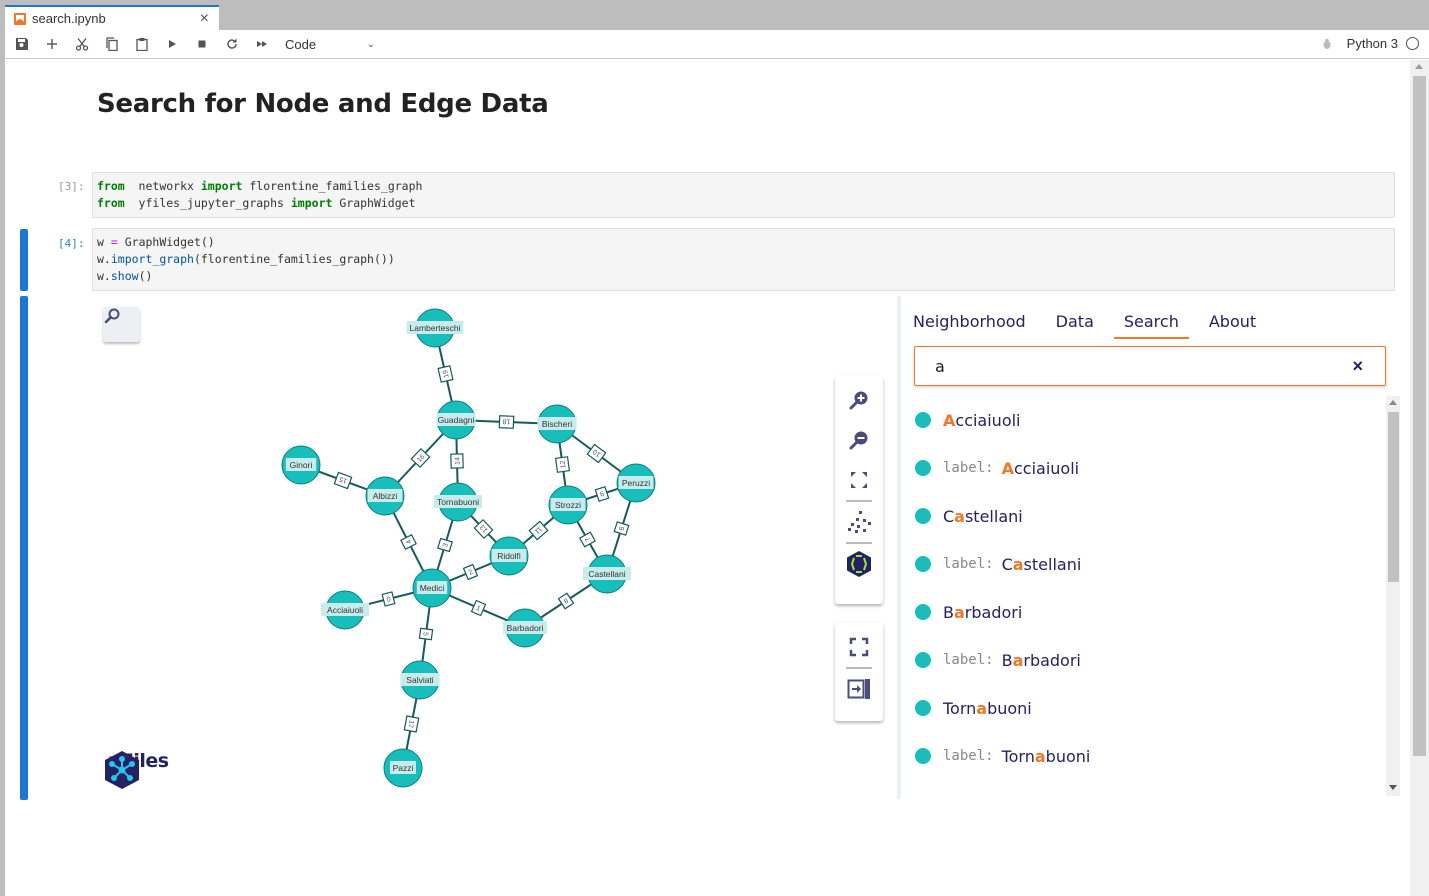 This screenshot has height=896, width=1429. I want to click on graph-node: Ridolfi, so click(509, 556).